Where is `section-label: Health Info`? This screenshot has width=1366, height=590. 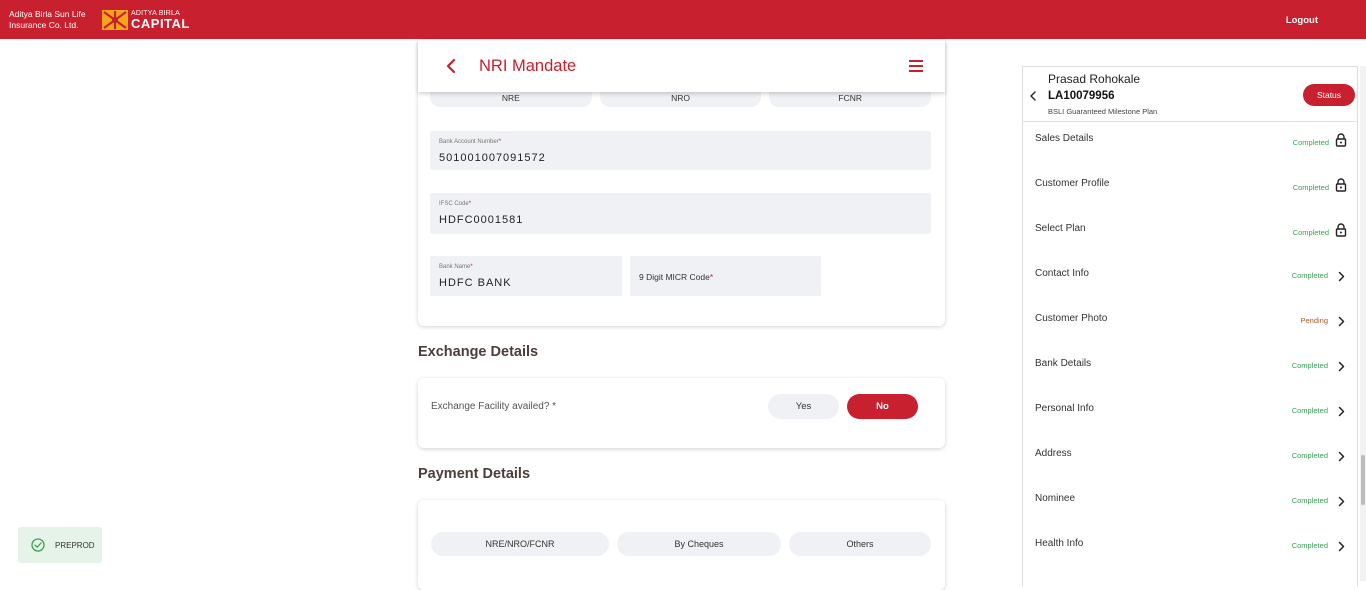
section-label: Health Info is located at coordinates (1059, 543).